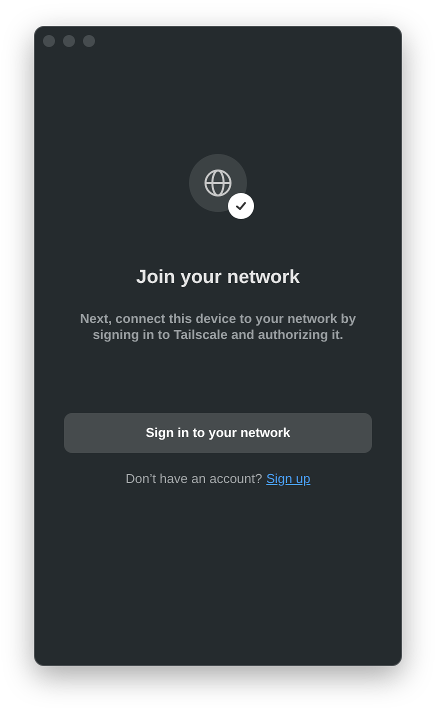 Image resolution: width=436 pixels, height=708 pixels. What do you see at coordinates (288, 478) in the screenshot?
I see `sign-up-link: Sign up` at bounding box center [288, 478].